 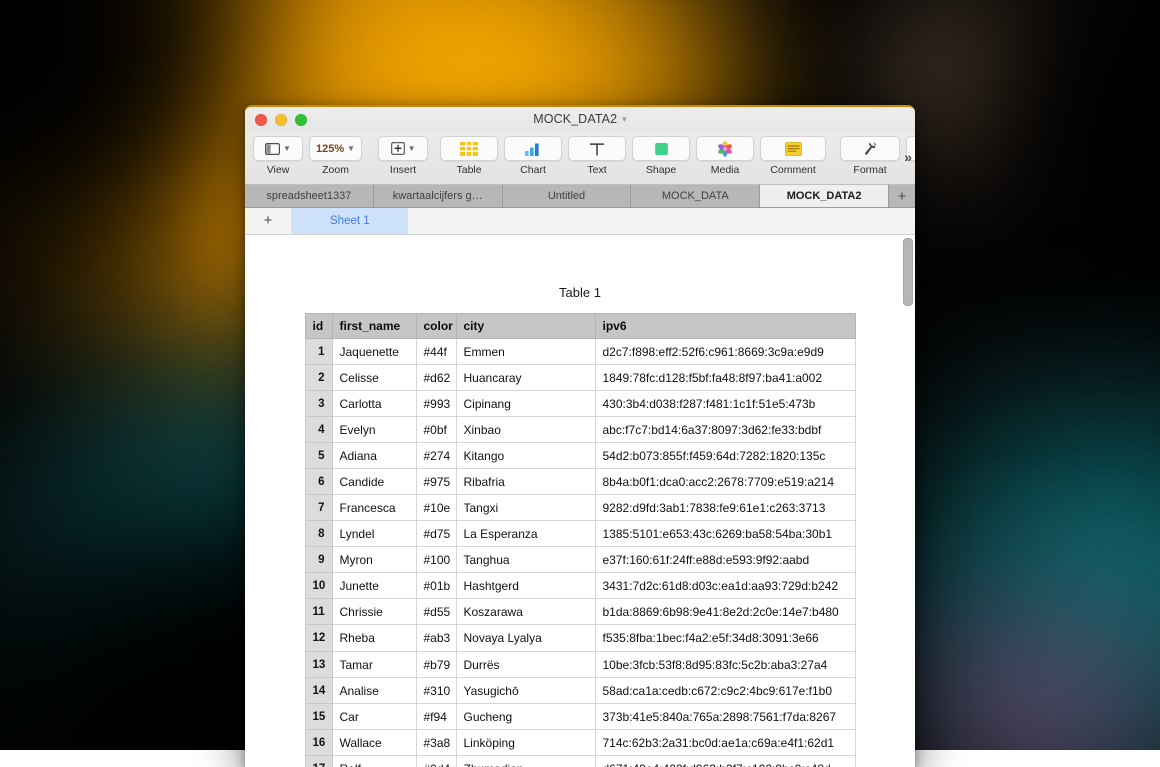 I want to click on vertical-scrollbar-thumb, so click(x=908, y=272).